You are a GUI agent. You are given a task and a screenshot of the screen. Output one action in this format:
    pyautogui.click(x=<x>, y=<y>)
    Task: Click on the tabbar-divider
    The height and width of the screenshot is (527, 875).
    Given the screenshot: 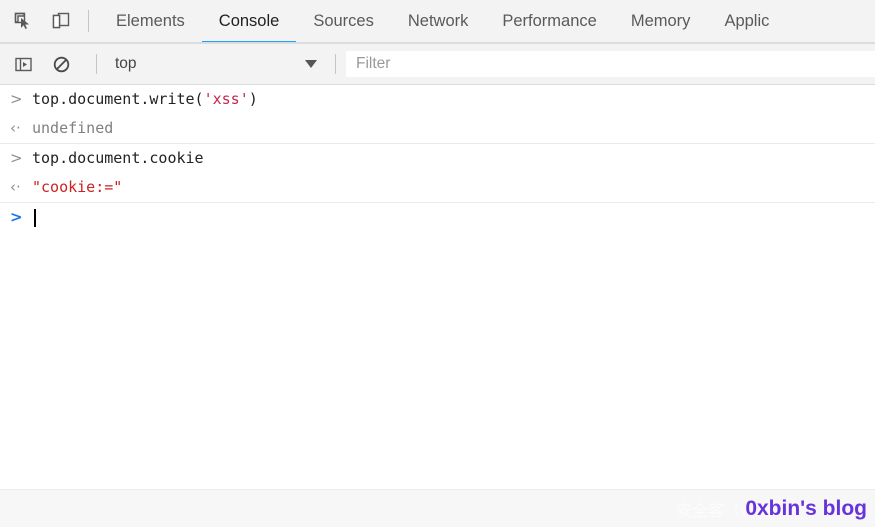 What is the action you would take?
    pyautogui.click(x=88, y=21)
    